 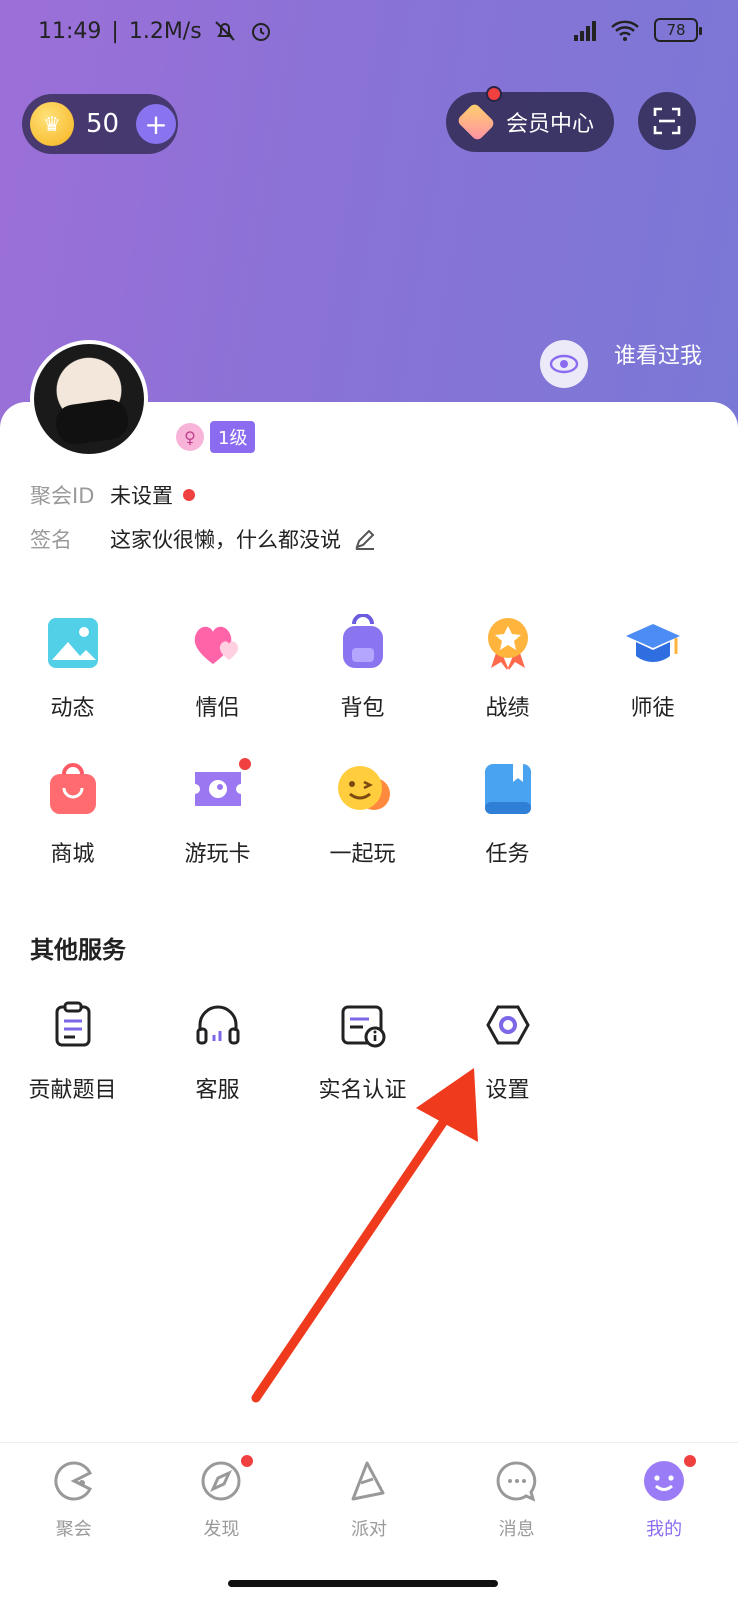 What do you see at coordinates (494, 94) in the screenshot?
I see `vip-notification-dot` at bounding box center [494, 94].